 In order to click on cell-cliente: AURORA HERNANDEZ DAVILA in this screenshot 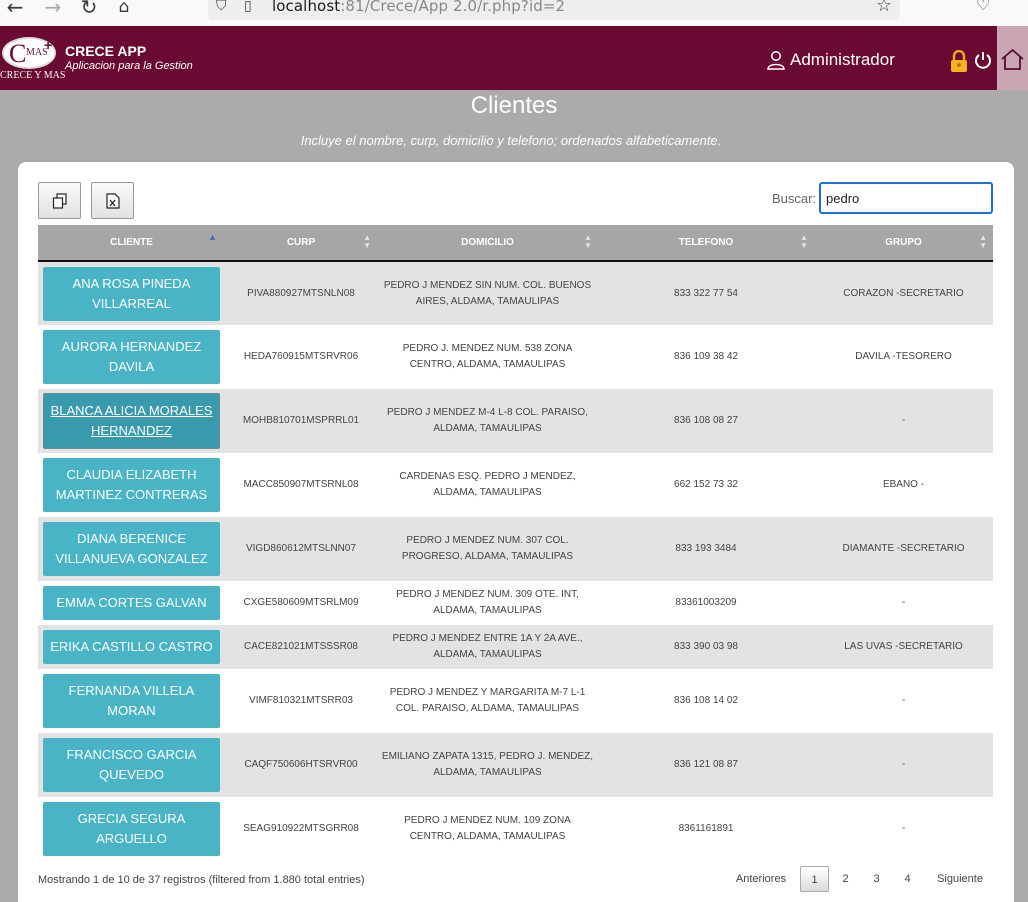, I will do `click(131, 357)`.